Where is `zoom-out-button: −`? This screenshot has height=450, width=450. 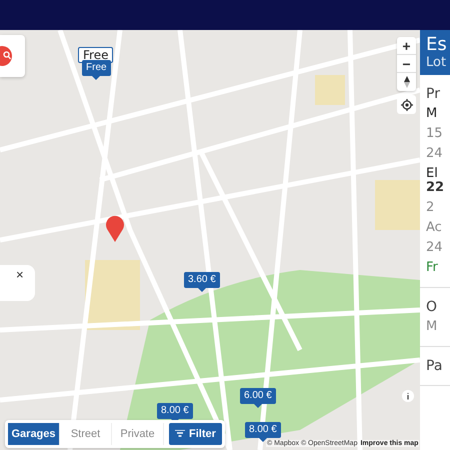 zoom-out-button: − is located at coordinates (406, 64).